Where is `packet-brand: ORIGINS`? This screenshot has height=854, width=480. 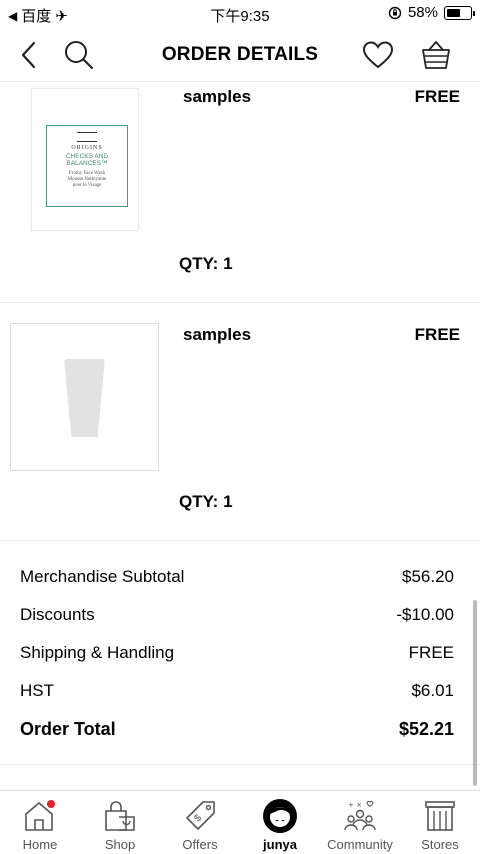
packet-brand: ORIGINS is located at coordinates (87, 148).